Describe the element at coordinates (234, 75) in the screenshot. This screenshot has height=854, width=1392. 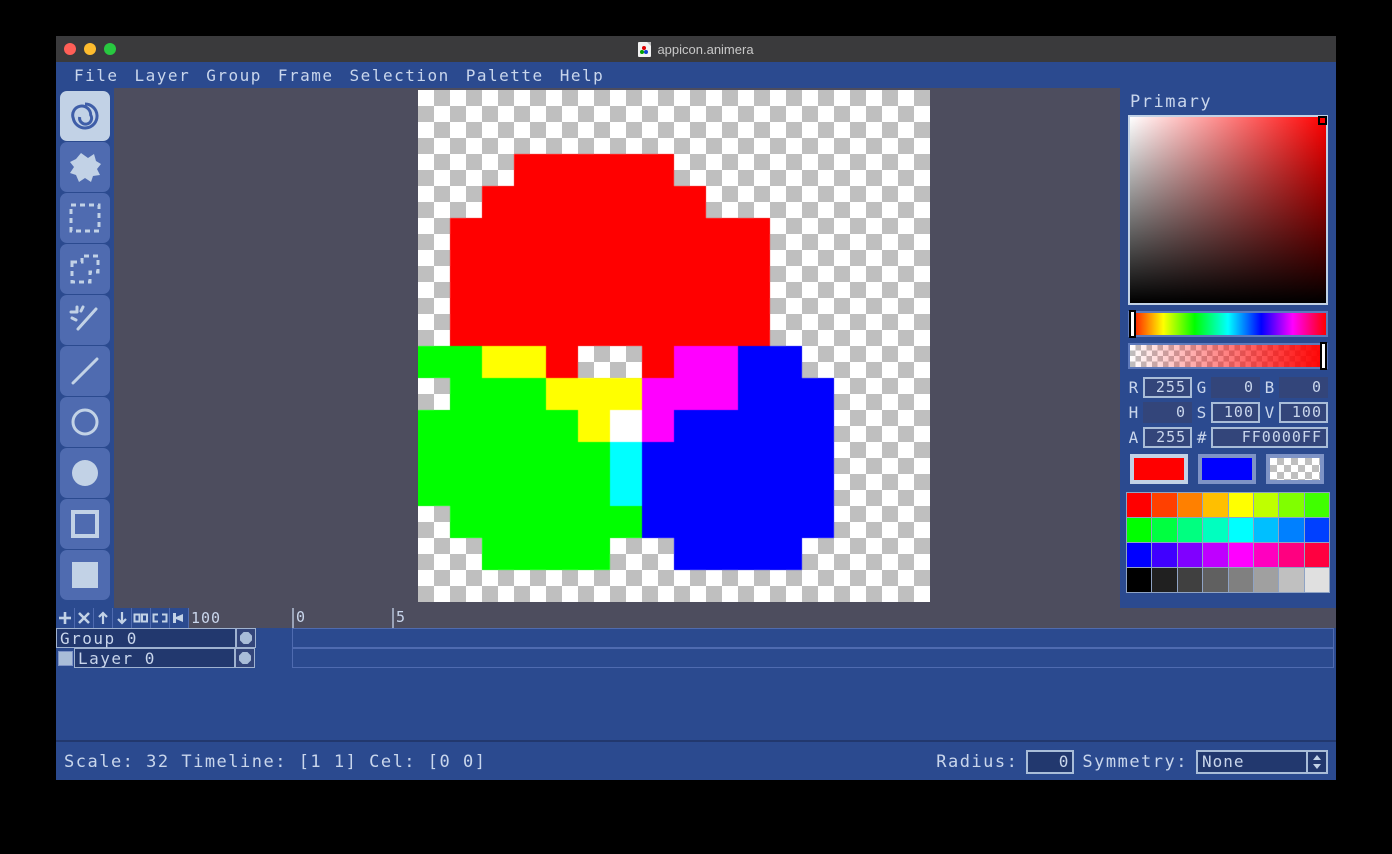
I see `menu-item-group: Group` at that location.